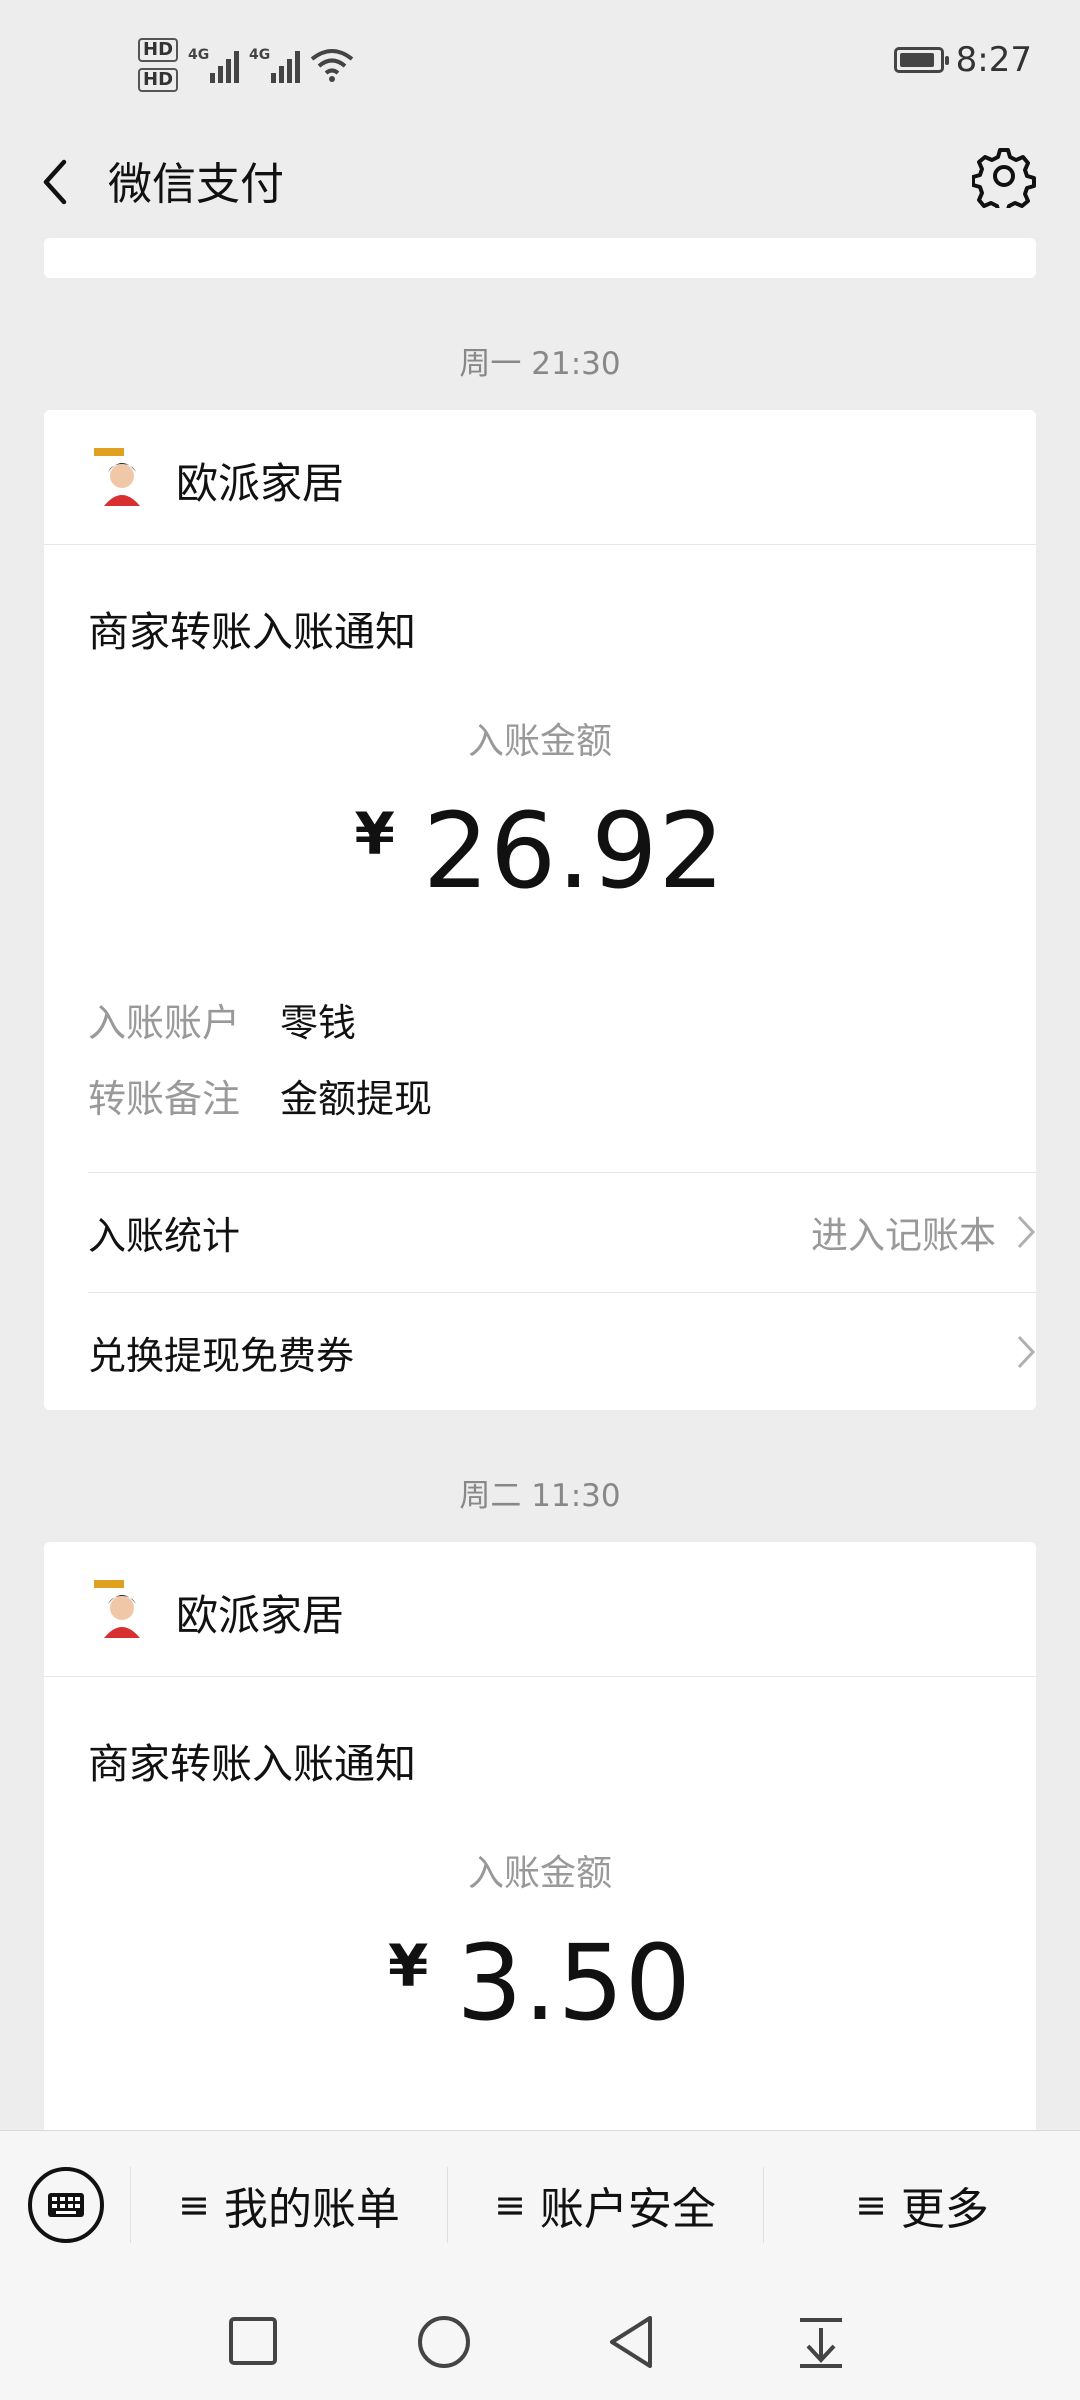 The height and width of the screenshot is (2400, 1080). Describe the element at coordinates (332, 65) in the screenshot. I see `wifi-icon` at that location.